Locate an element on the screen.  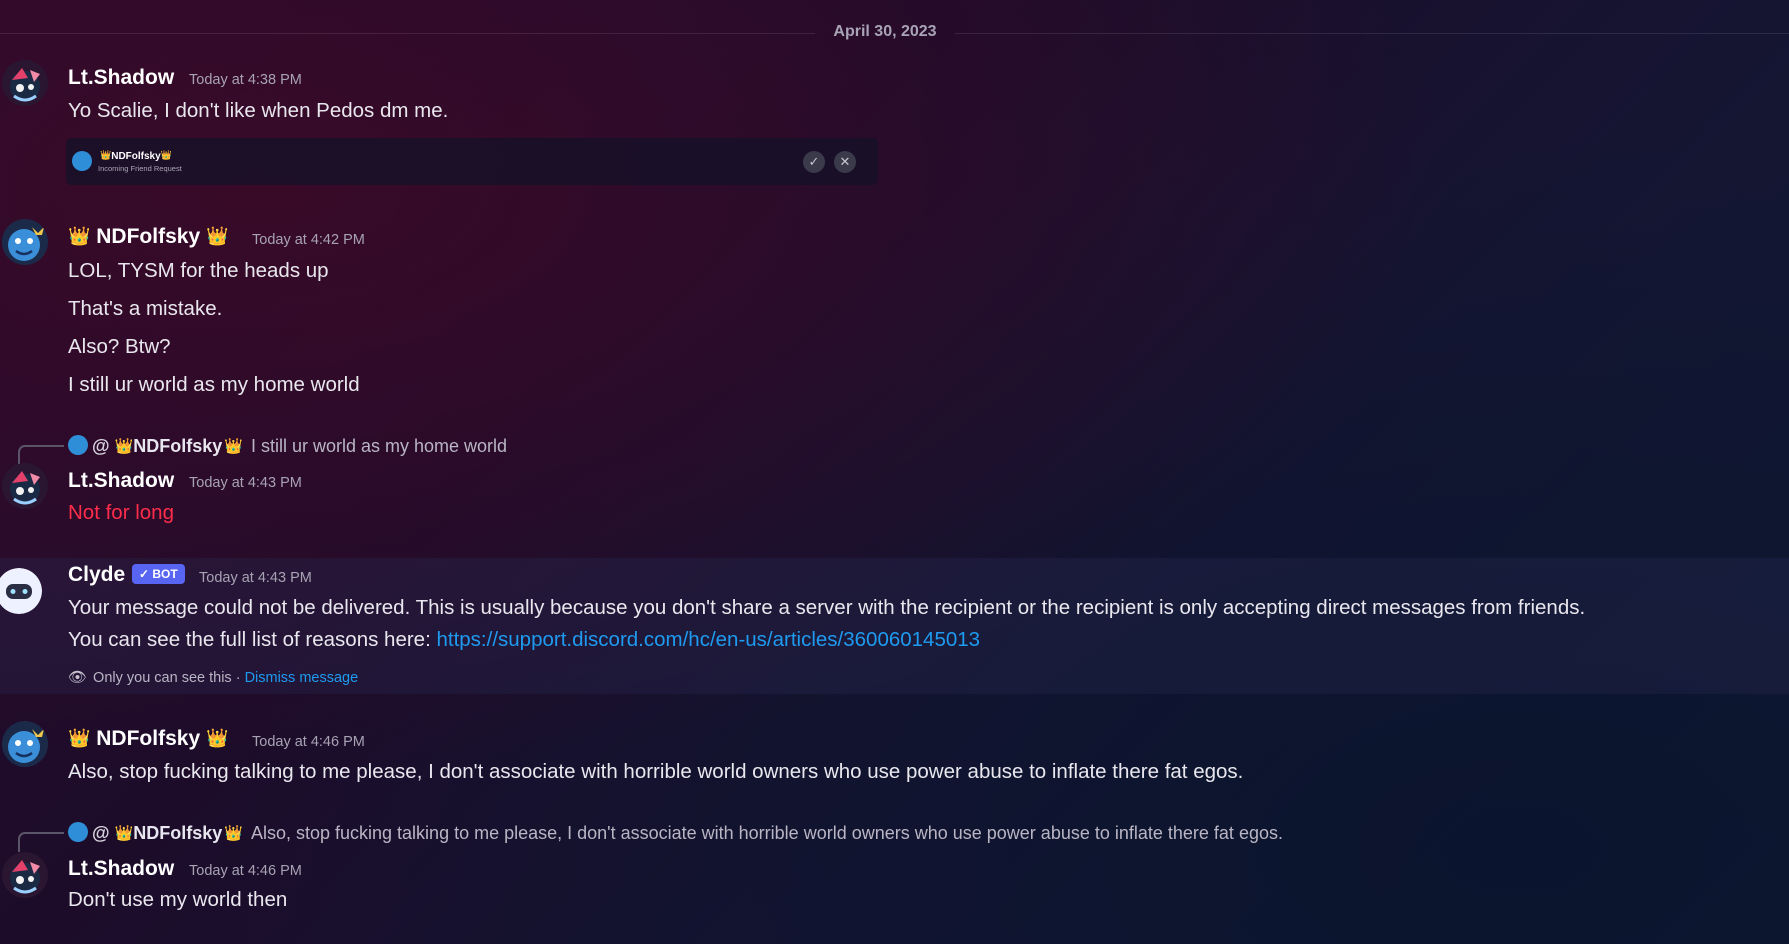
message-text: Don't use my world then is located at coordinates (178, 899).